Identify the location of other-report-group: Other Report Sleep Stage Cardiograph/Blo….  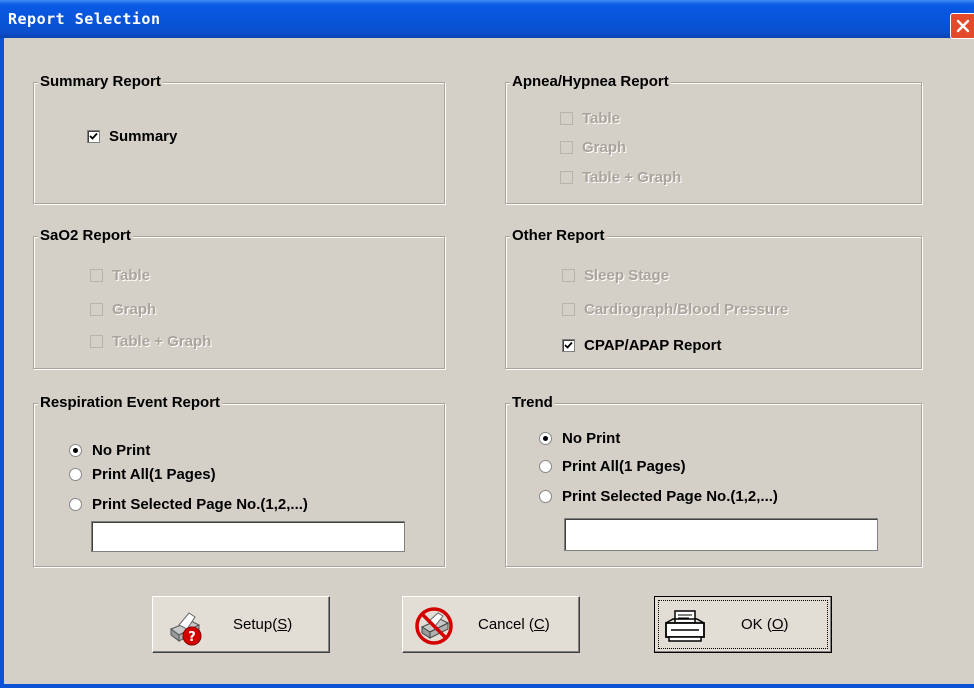
(713, 298).